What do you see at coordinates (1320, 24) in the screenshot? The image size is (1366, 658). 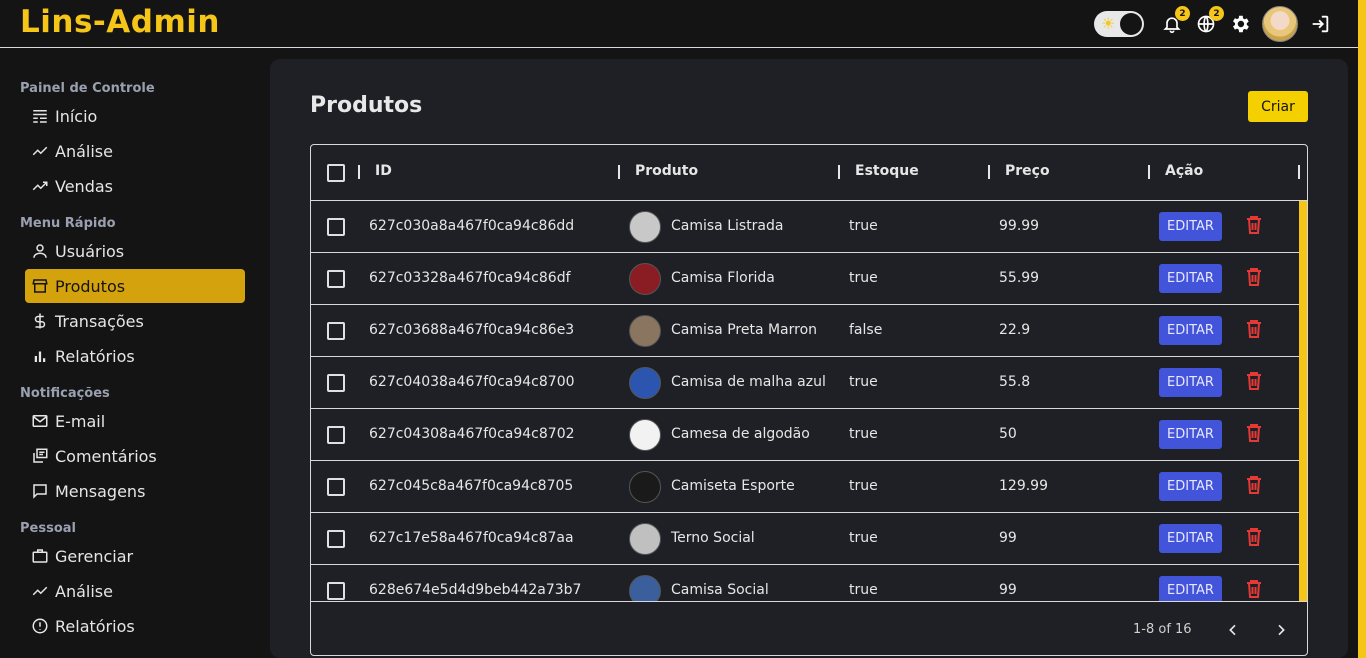 I see `logout-icon` at bounding box center [1320, 24].